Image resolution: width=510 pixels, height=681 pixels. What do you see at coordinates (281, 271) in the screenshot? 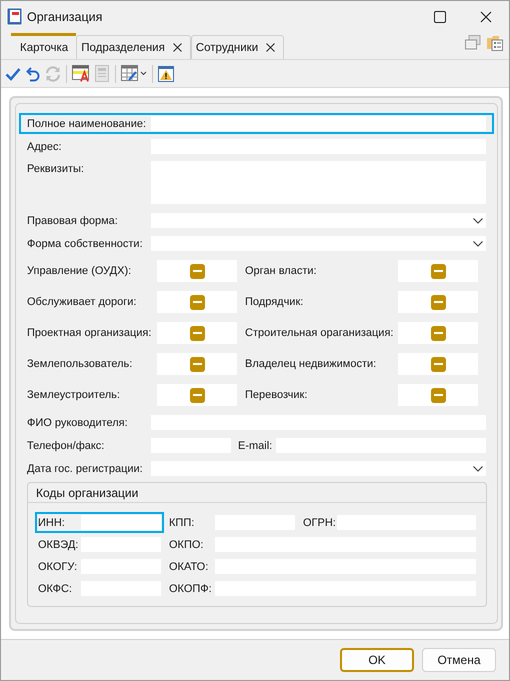
I see `field-label: Орган власти:` at bounding box center [281, 271].